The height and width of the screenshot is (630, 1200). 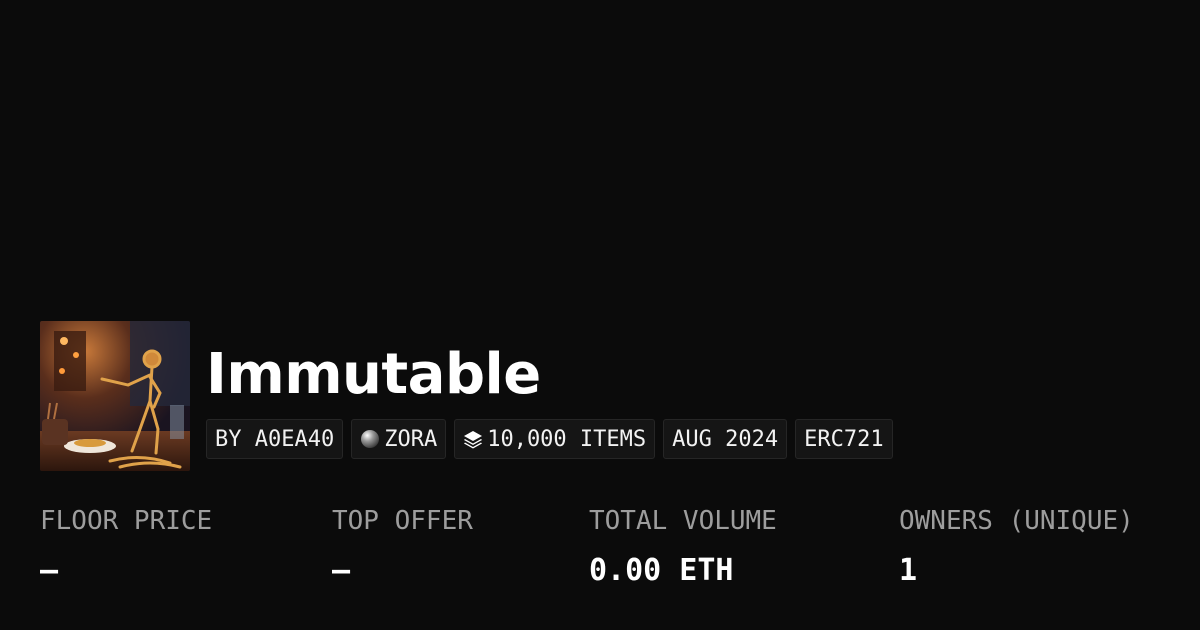 What do you see at coordinates (661, 570) in the screenshot?
I see `stat-value: 0.00 ETH` at bounding box center [661, 570].